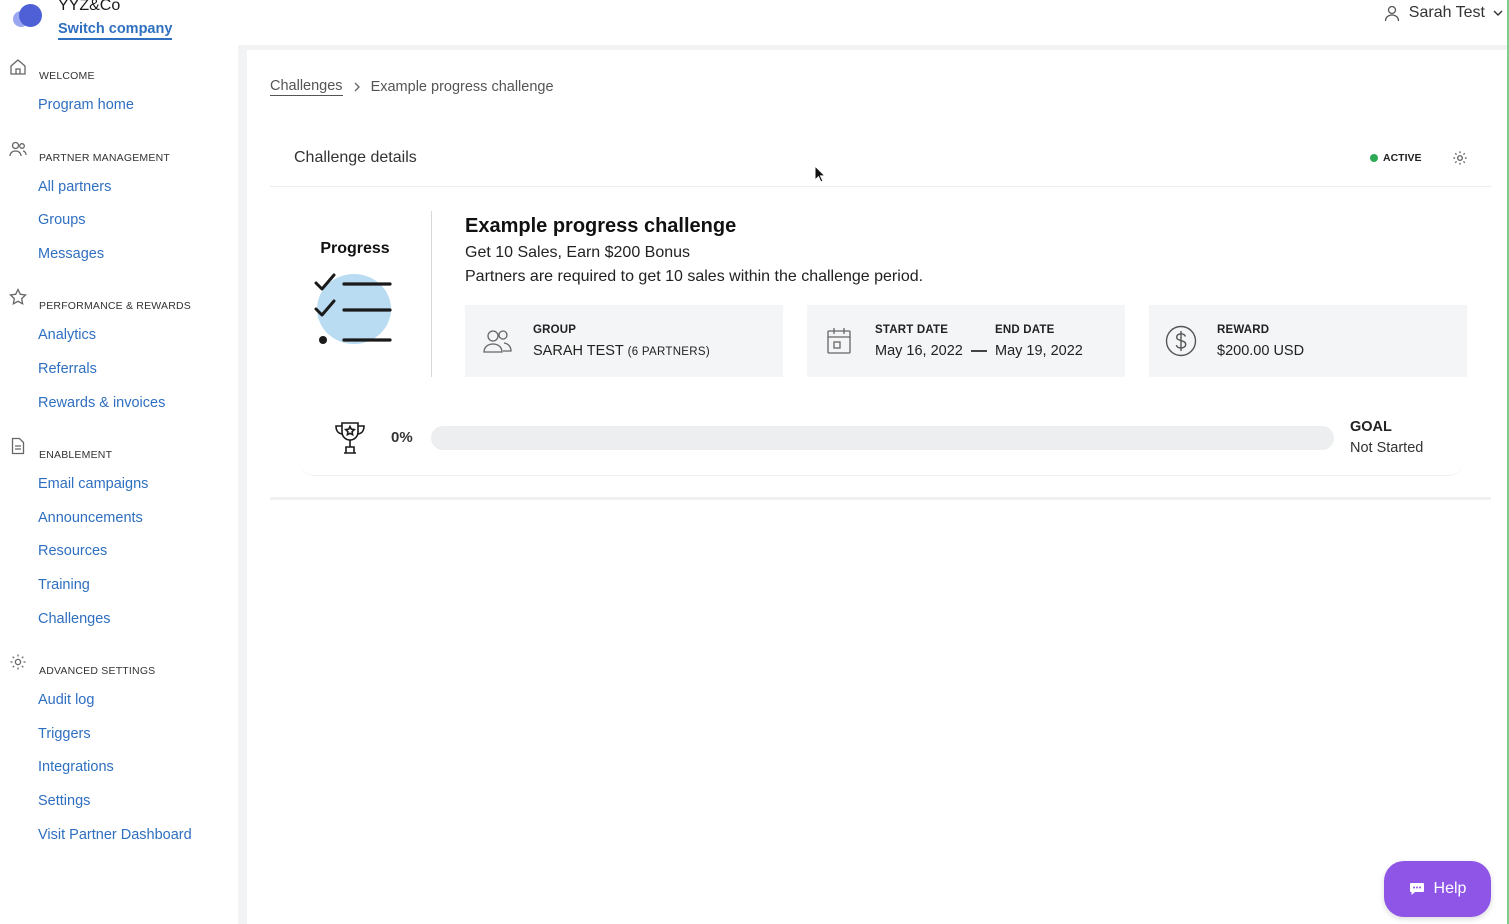 The height and width of the screenshot is (924, 1509). Describe the element at coordinates (1039, 351) in the screenshot. I see `end-date-value: May 19, 2022` at that location.